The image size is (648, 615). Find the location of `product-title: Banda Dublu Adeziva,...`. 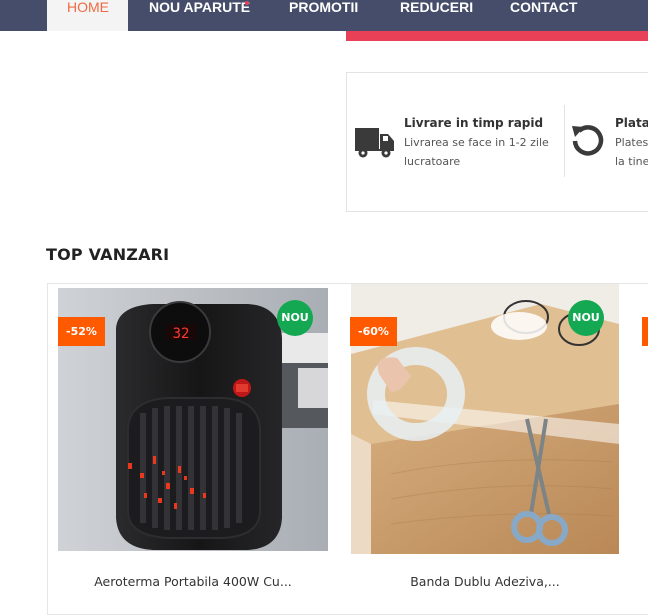

product-title: Banda Dublu Adeziva,... is located at coordinates (485, 581).